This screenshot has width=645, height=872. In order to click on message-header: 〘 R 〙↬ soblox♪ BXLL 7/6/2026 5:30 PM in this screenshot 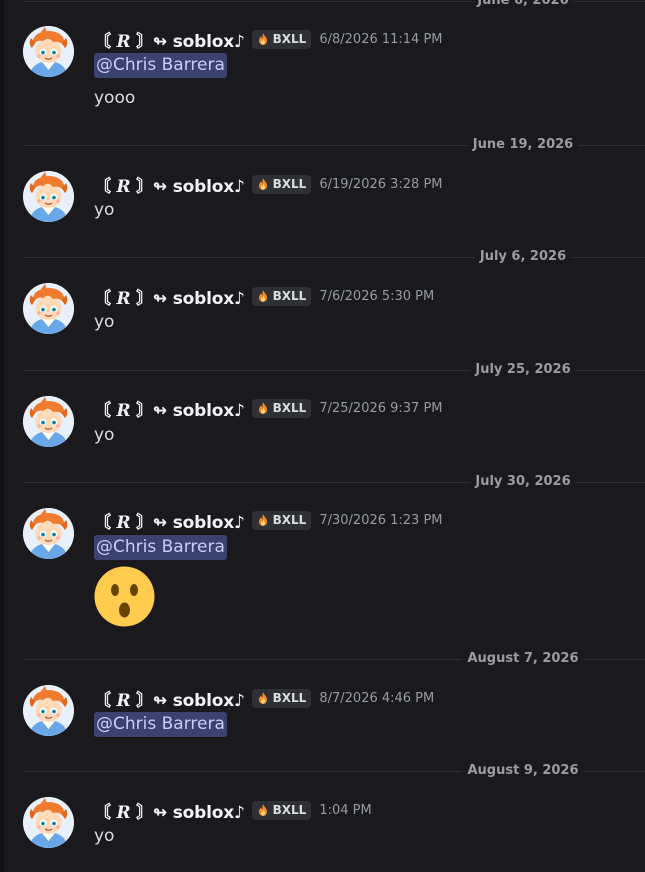, I will do `click(264, 296)`.